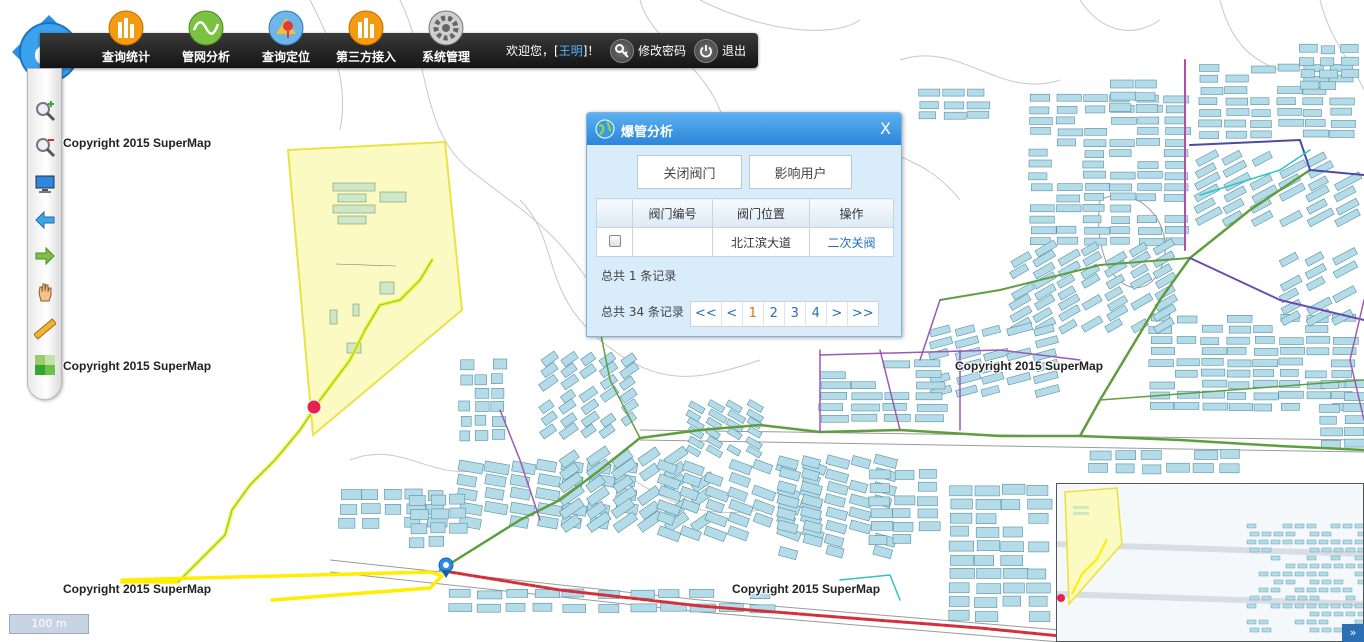 This screenshot has width=1364, height=642. I want to click on secondary-close-valve-link: 二次关阀, so click(851, 242).